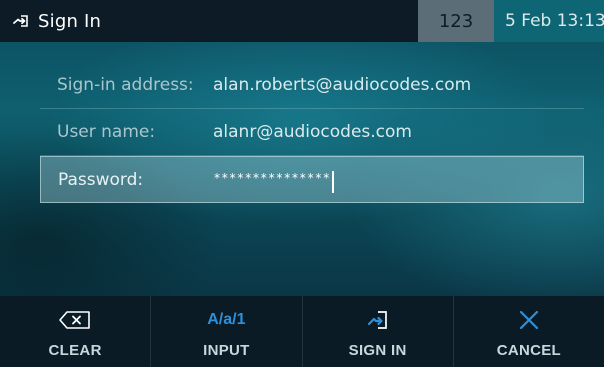  What do you see at coordinates (75, 350) in the screenshot?
I see `softkey-label: CLEAR` at bounding box center [75, 350].